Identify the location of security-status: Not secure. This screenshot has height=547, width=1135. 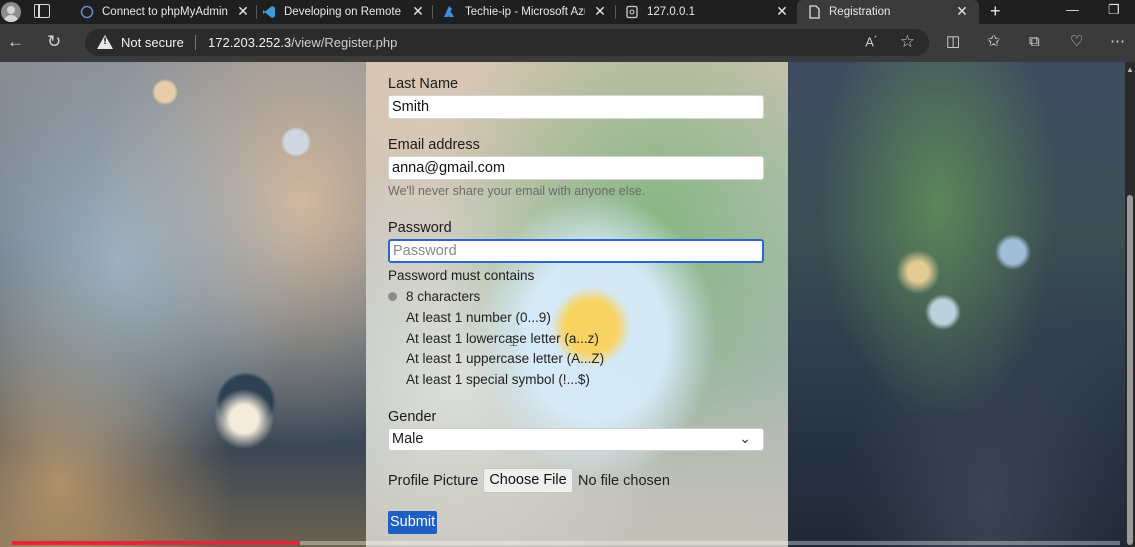
(152, 42).